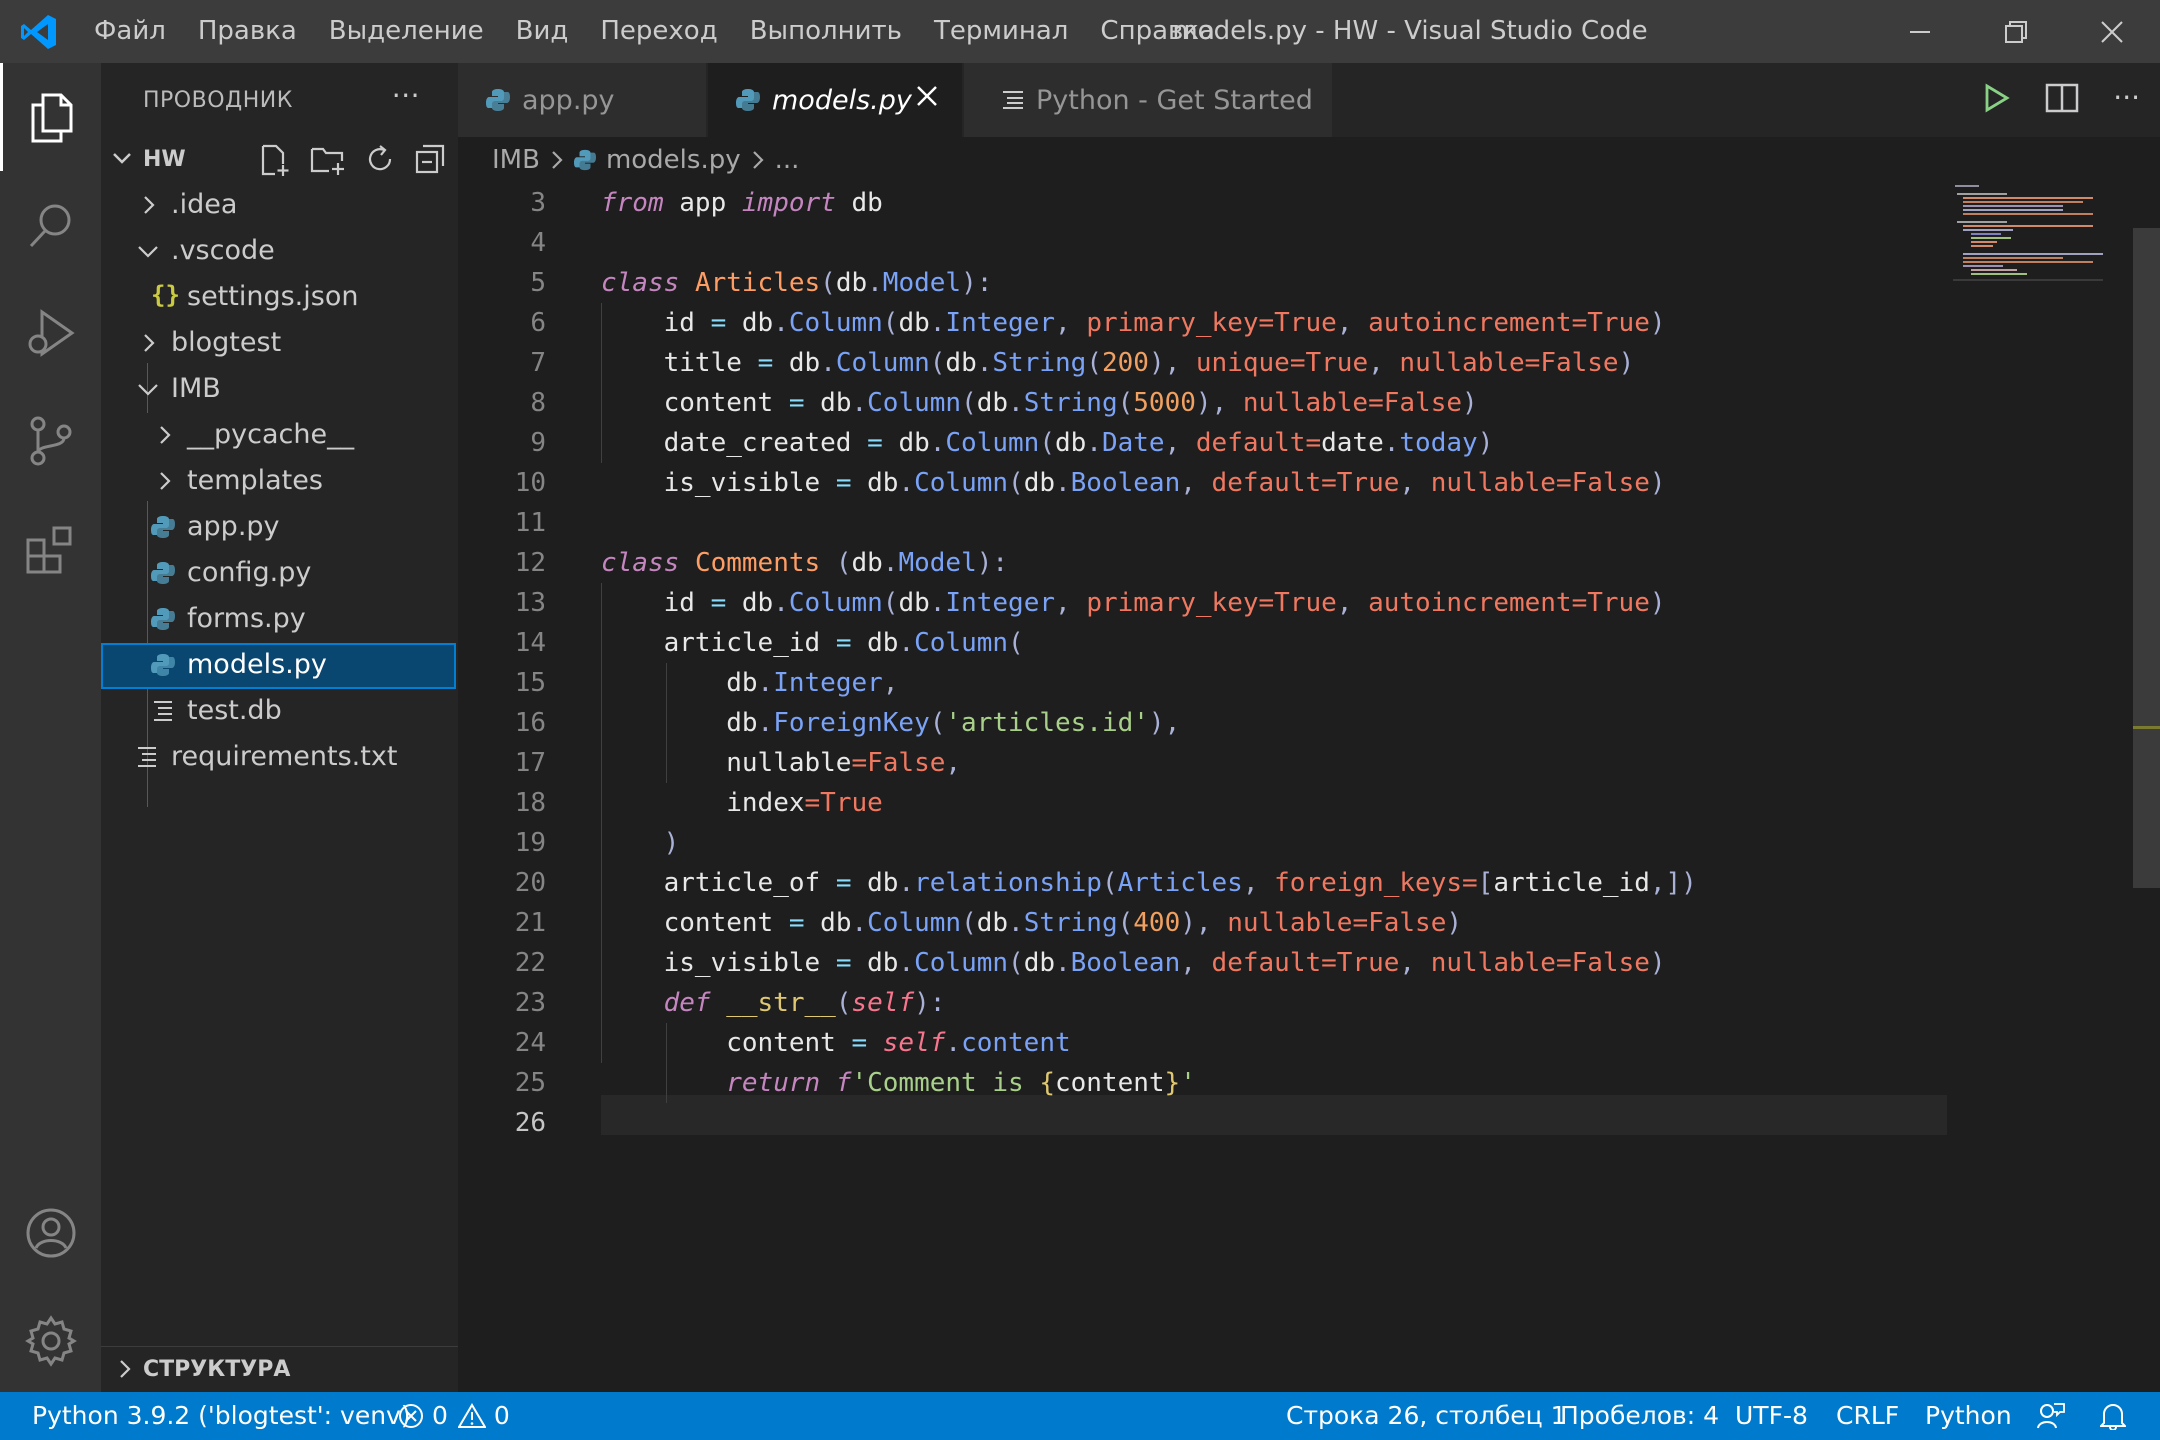  What do you see at coordinates (2062, 98) in the screenshot?
I see `split-editor-icon` at bounding box center [2062, 98].